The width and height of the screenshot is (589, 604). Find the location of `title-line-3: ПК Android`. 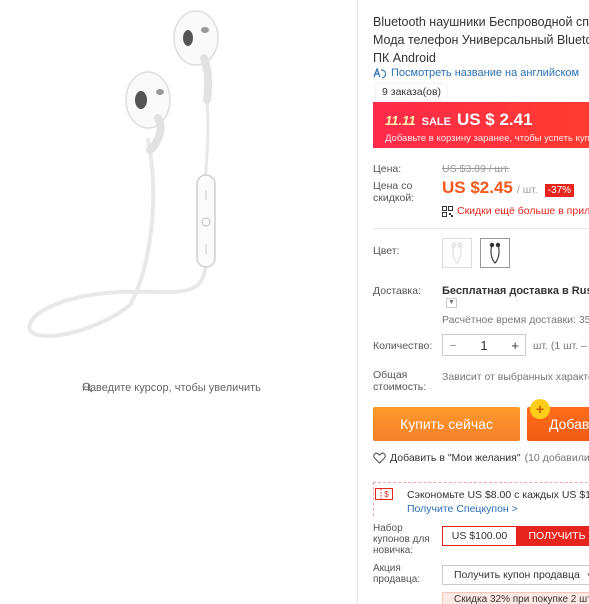

title-line-3: ПК Android is located at coordinates (404, 58).